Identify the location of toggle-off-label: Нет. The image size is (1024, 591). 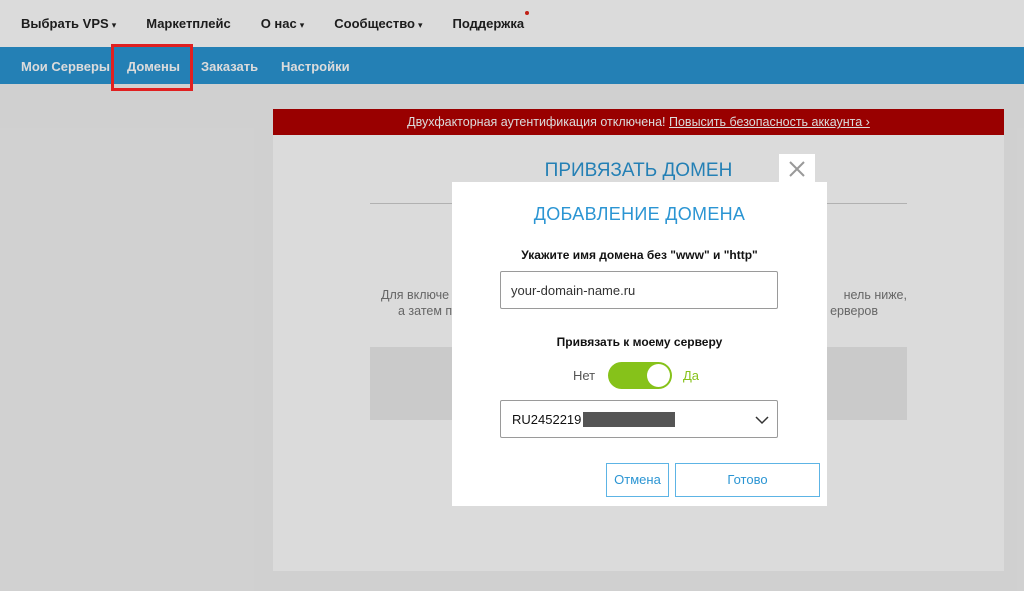
(584, 375).